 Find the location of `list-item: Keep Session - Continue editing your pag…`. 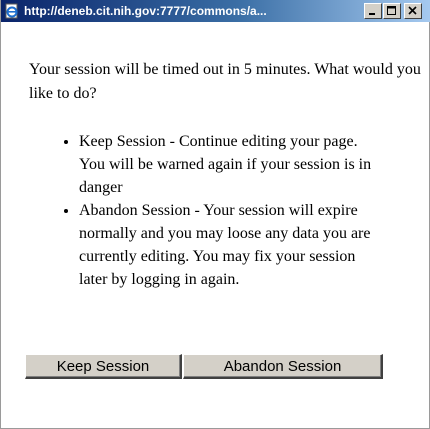

list-item: Keep Session - Continue editing your pag… is located at coordinates (229, 164).